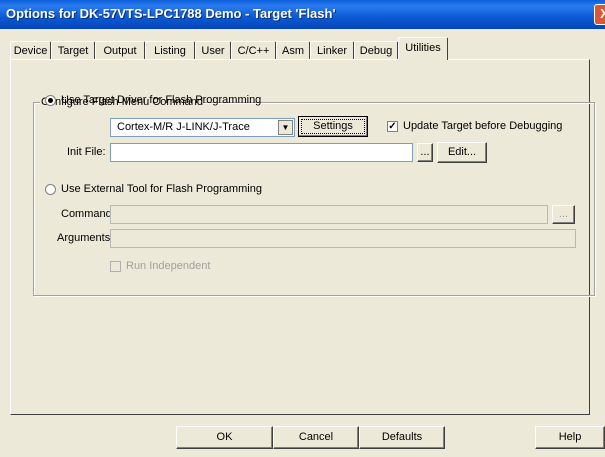 The width and height of the screenshot is (605, 457). What do you see at coordinates (285, 127) in the screenshot?
I see `chevron-down-icon: ▼` at bounding box center [285, 127].